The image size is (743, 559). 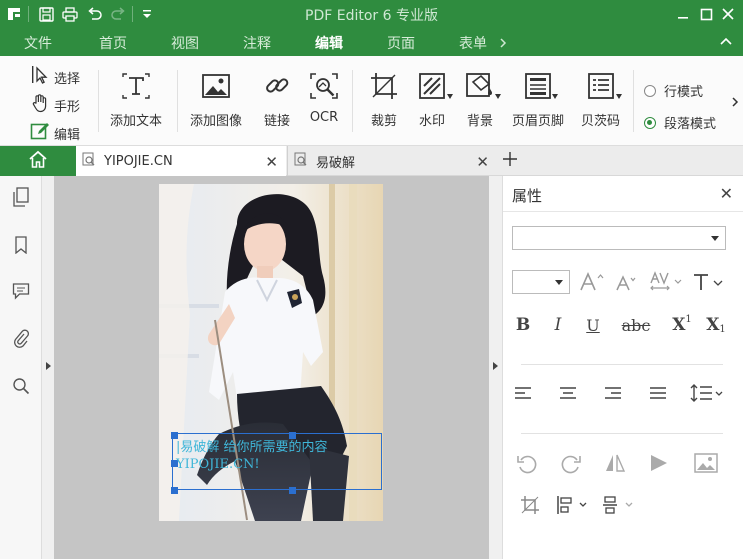 I want to click on line-mode-radio-dot, so click(x=650, y=90).